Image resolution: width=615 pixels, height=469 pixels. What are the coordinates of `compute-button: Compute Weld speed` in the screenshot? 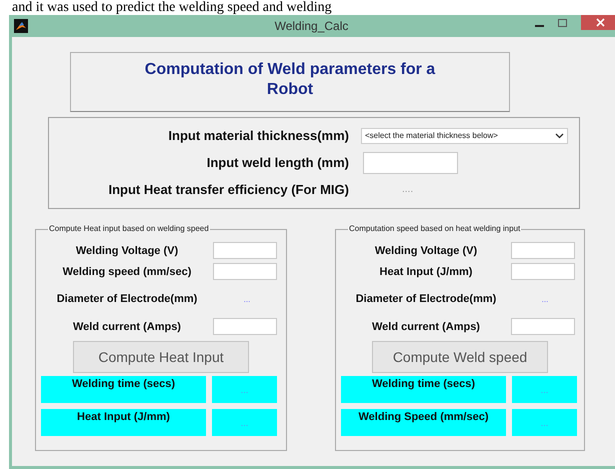 It's located at (460, 357).